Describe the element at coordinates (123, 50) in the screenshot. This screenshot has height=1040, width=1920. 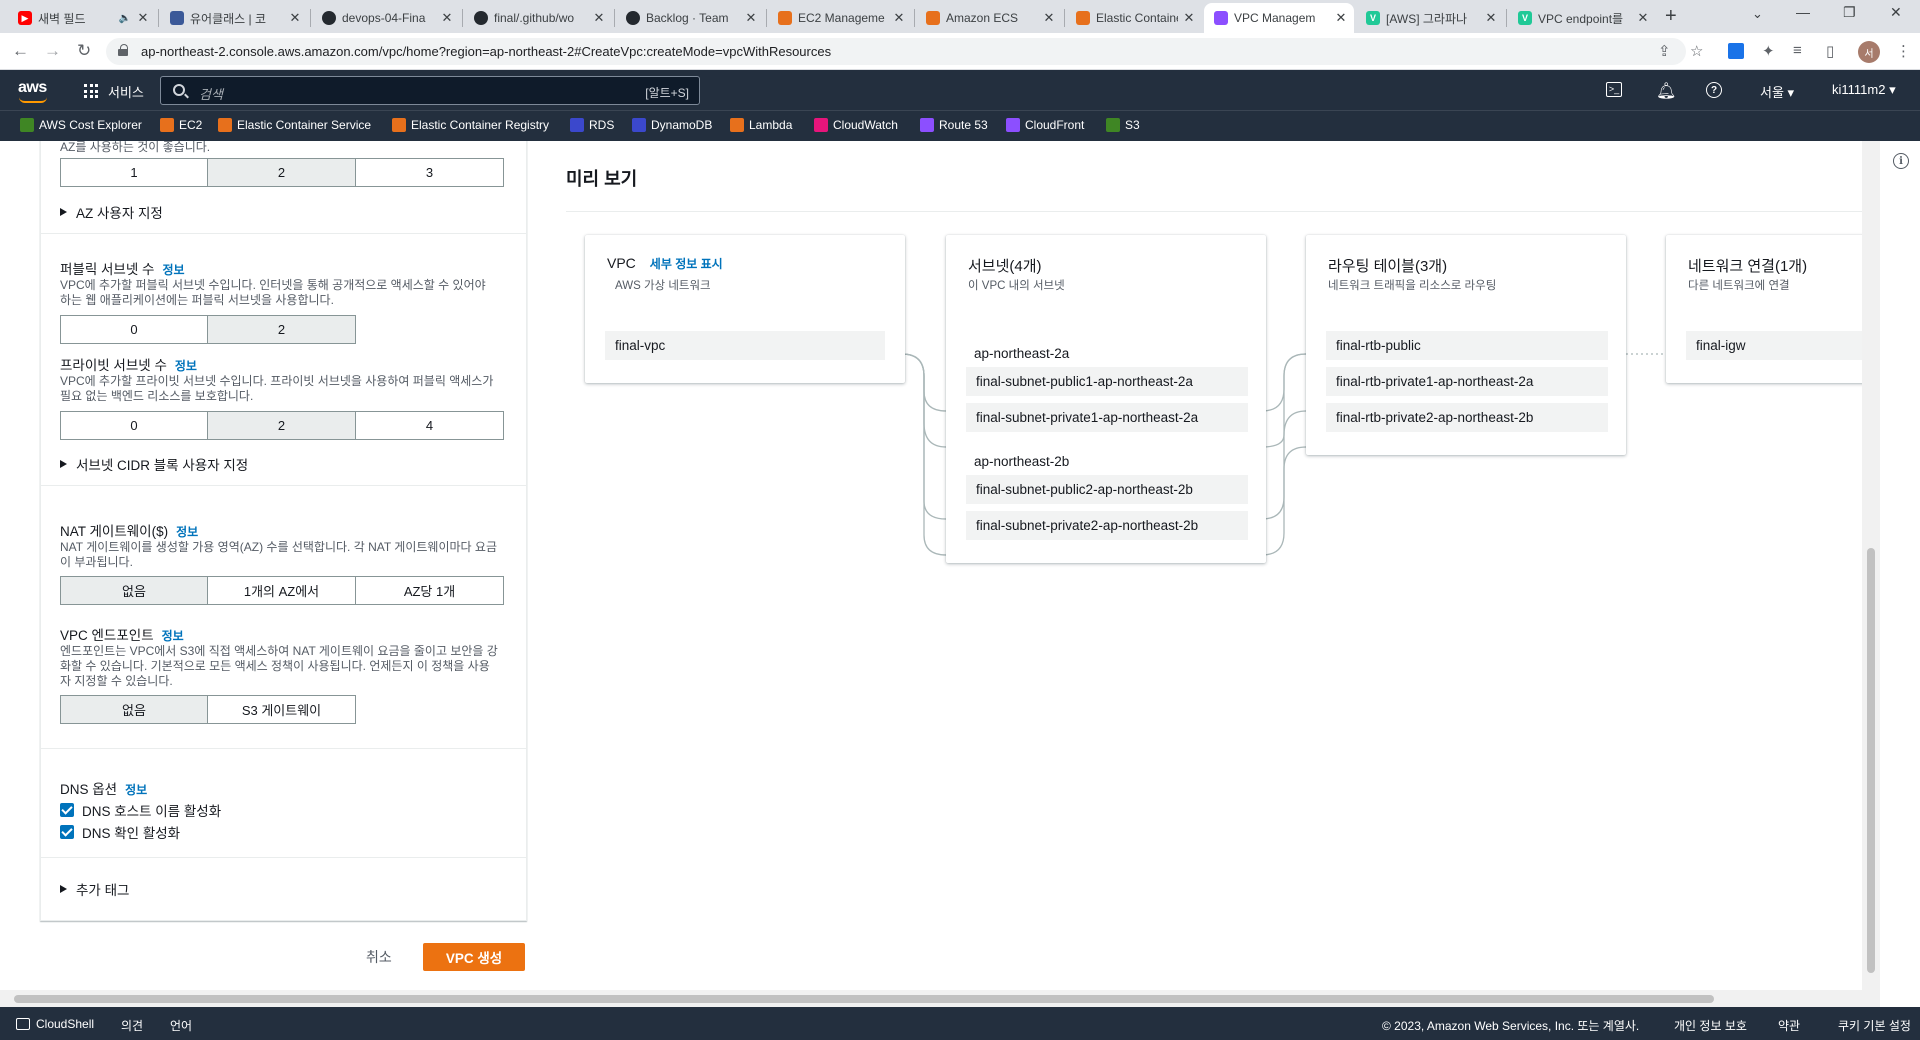
I see `lock-icon` at that location.